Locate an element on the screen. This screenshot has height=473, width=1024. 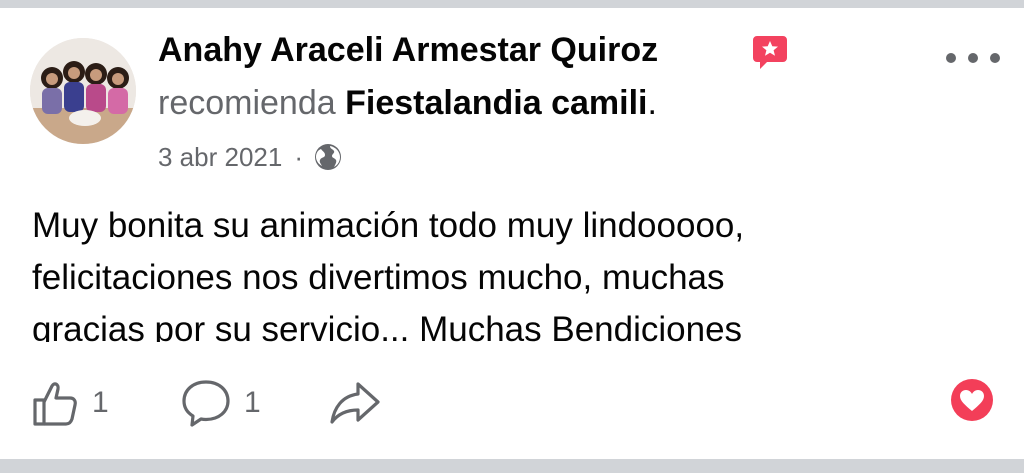
globe-icon is located at coordinates (328, 157).